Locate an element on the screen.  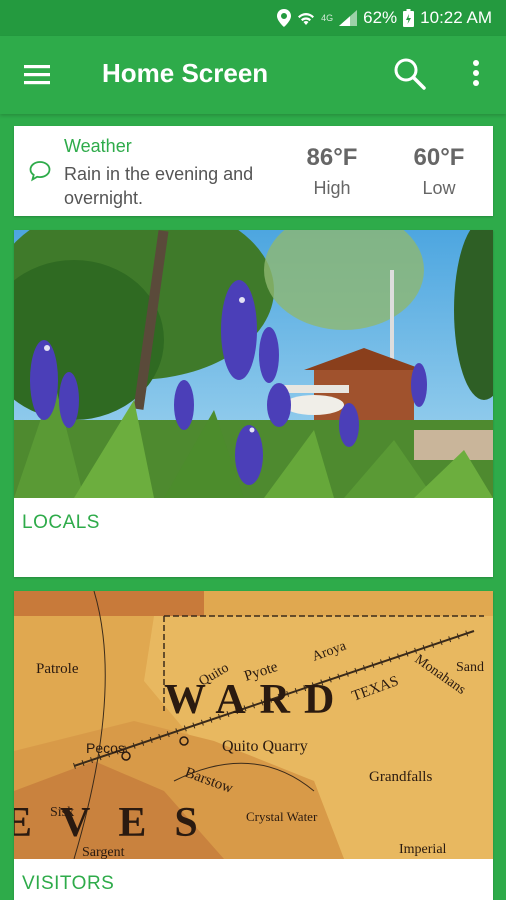
page-title: Home Screen is located at coordinates (185, 73).